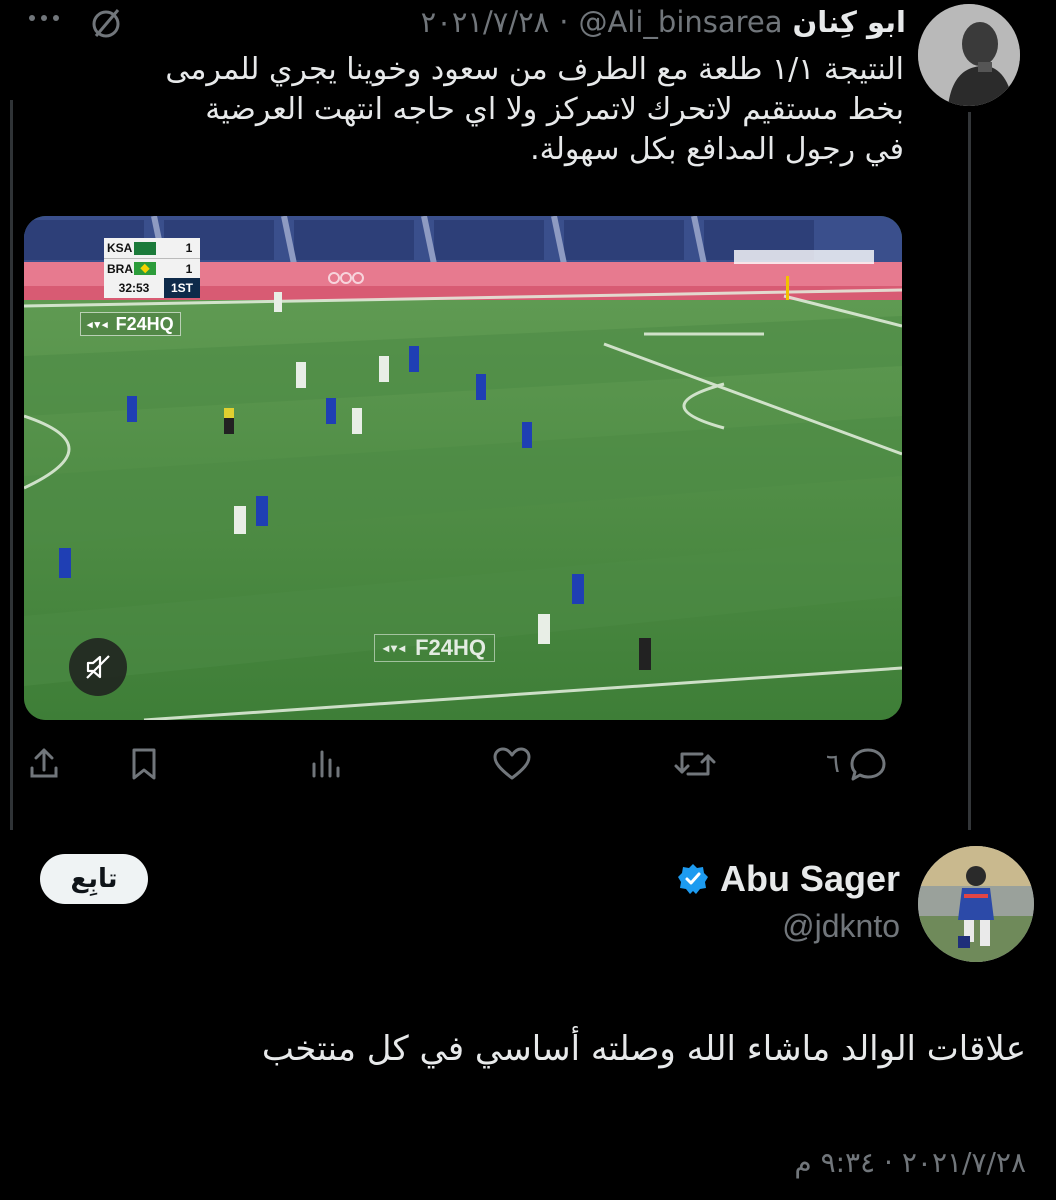 The image size is (1056, 1200). Describe the element at coordinates (120, 268) in the screenshot. I see `team2-abbr: BRA` at that location.